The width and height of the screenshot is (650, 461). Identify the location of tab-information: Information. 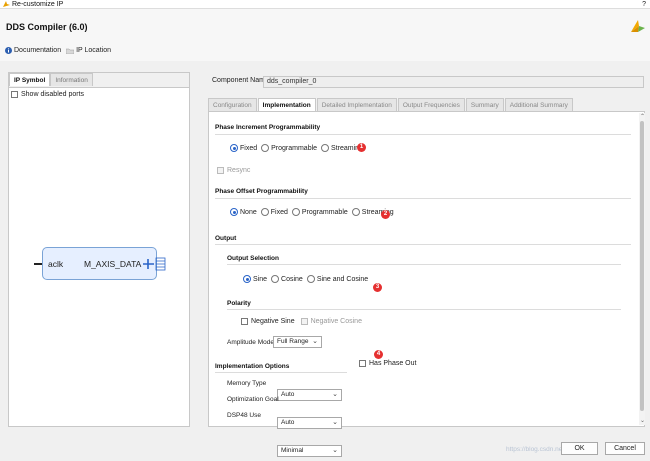
(71, 79).